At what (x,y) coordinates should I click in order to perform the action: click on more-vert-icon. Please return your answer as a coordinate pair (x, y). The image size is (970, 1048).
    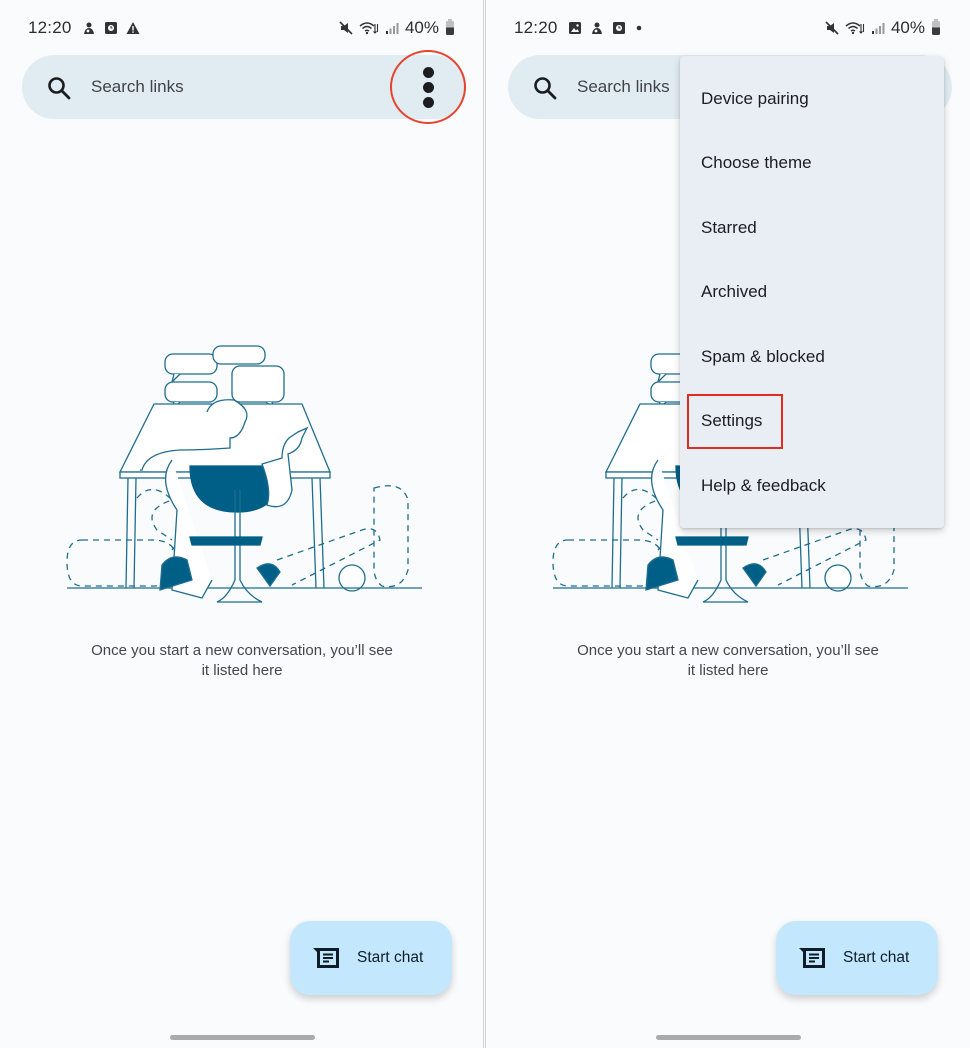
    Looking at the image, I should click on (428, 72).